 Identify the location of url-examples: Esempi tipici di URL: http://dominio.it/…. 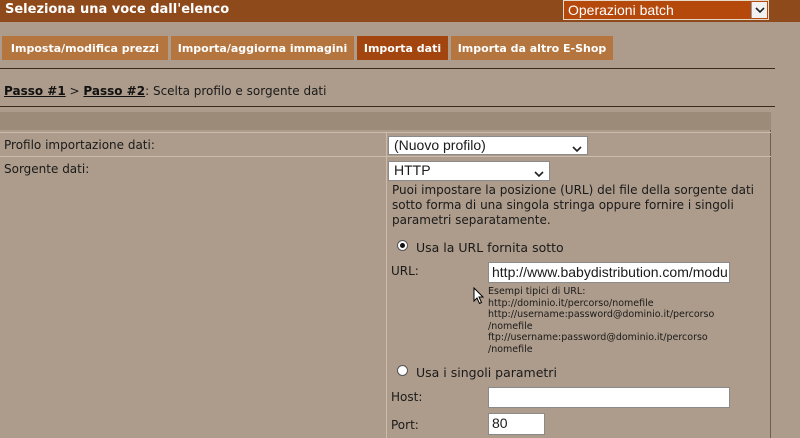
(623, 320).